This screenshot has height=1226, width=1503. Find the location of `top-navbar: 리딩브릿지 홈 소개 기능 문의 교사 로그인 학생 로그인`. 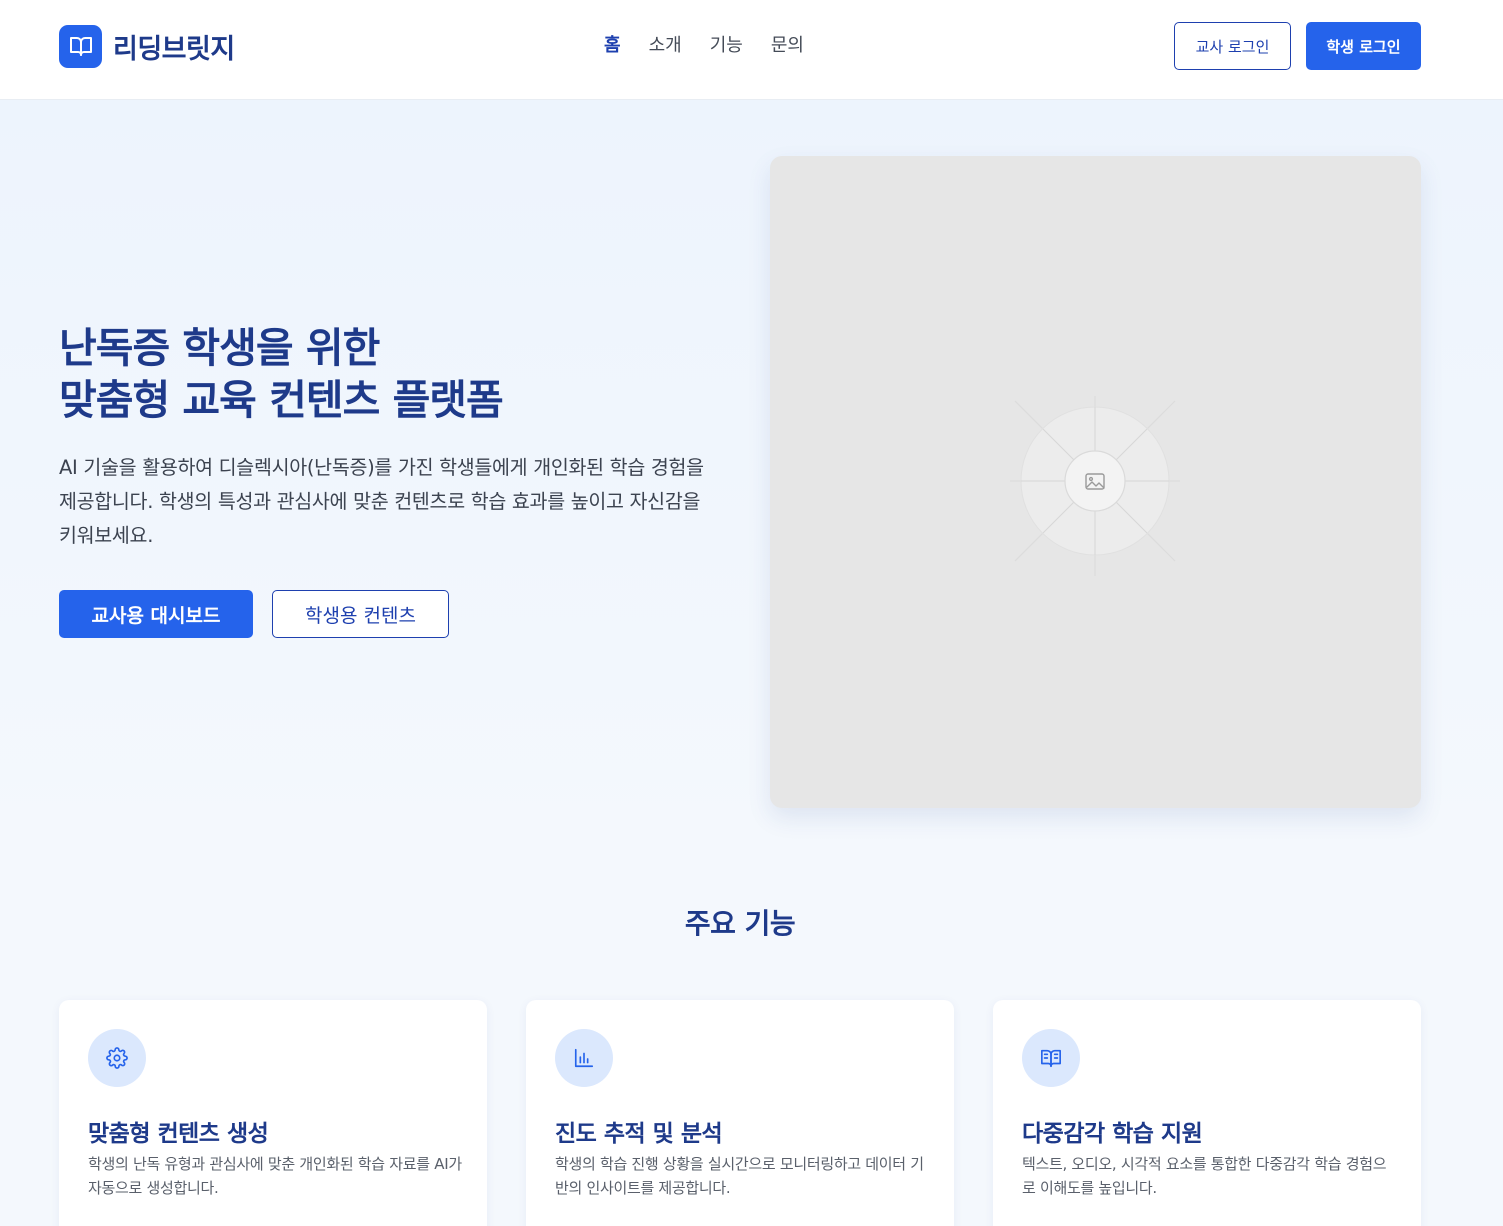

top-navbar: 리딩브릿지 홈 소개 기능 문의 교사 로그인 학생 로그인 is located at coordinates (751, 50).